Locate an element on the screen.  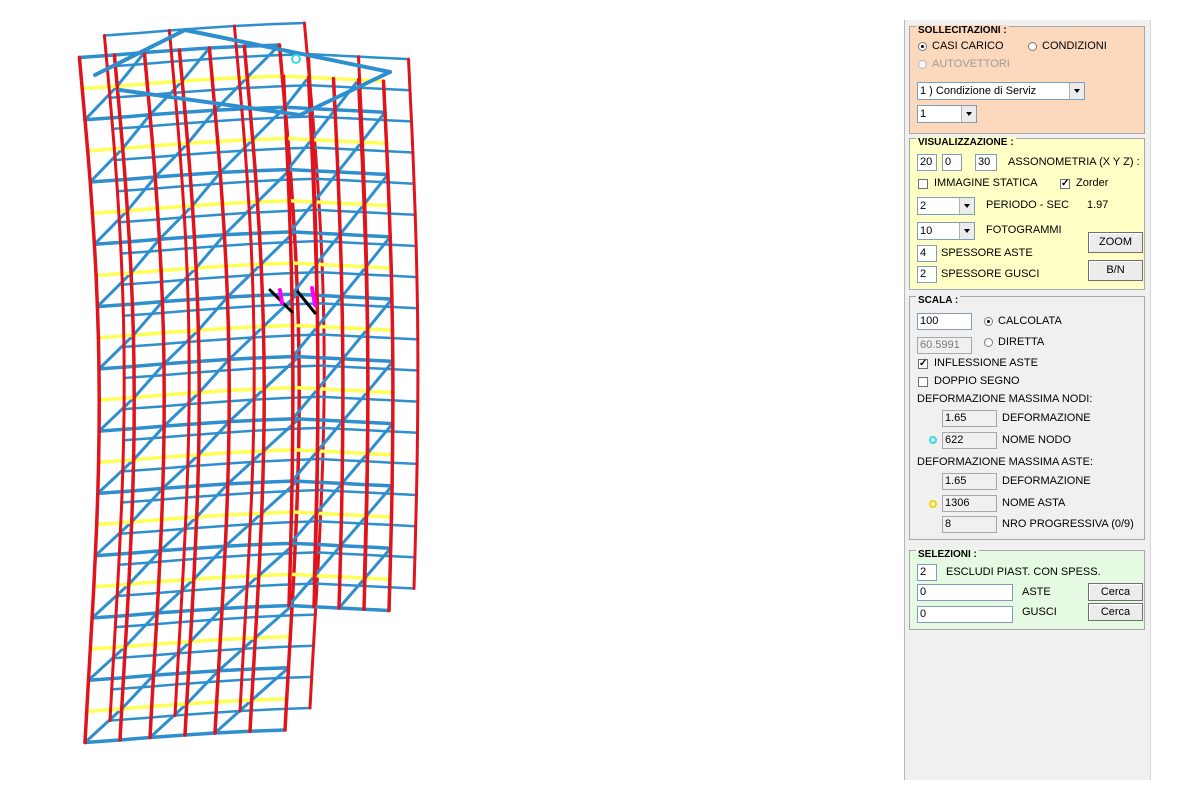
periodo-select: 2 is located at coordinates (946, 206).